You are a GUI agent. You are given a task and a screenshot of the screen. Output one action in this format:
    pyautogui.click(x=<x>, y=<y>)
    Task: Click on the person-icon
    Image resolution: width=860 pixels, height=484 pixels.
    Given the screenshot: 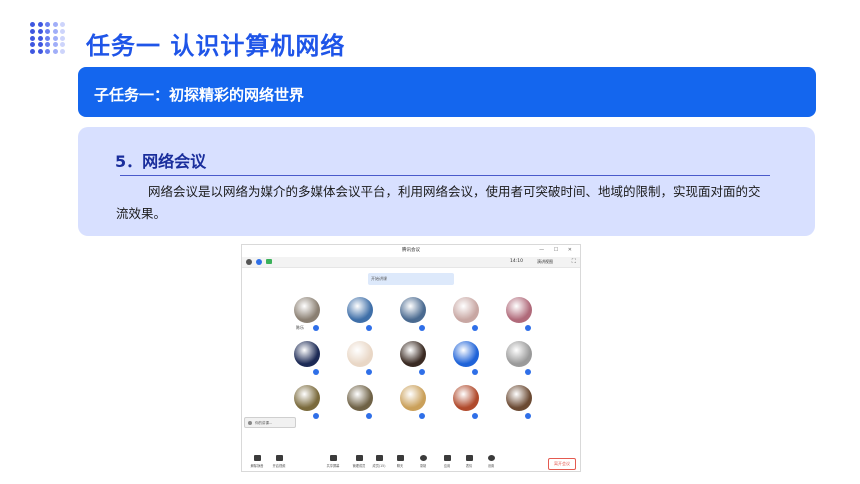 What is the action you would take?
    pyautogui.click(x=359, y=458)
    